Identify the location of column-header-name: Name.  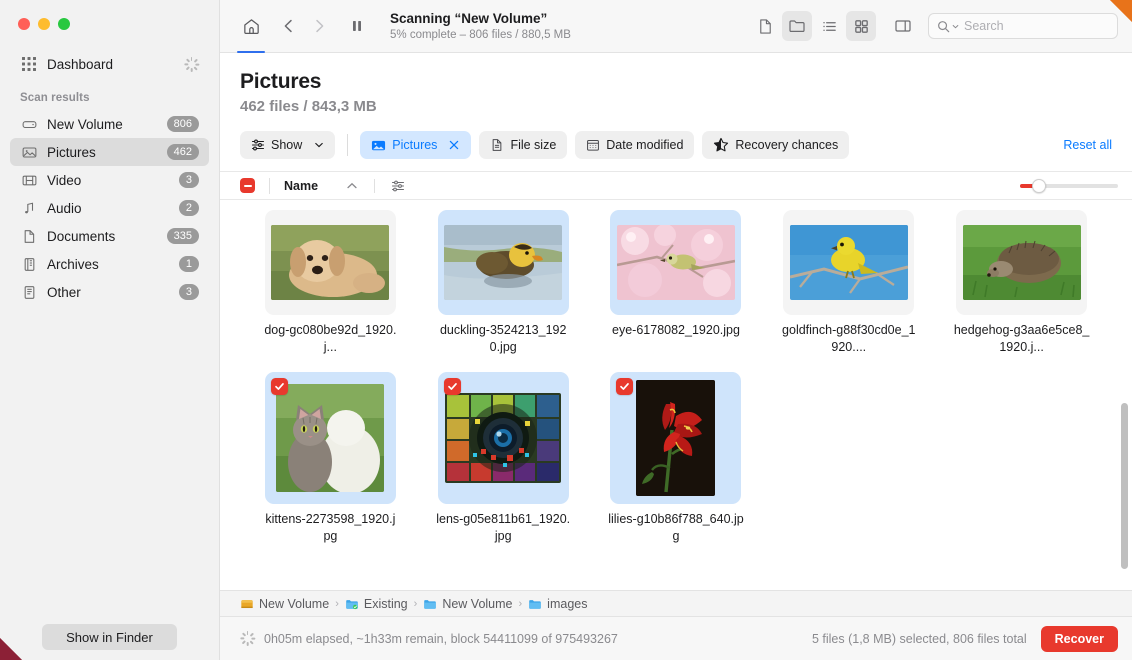
(301, 186).